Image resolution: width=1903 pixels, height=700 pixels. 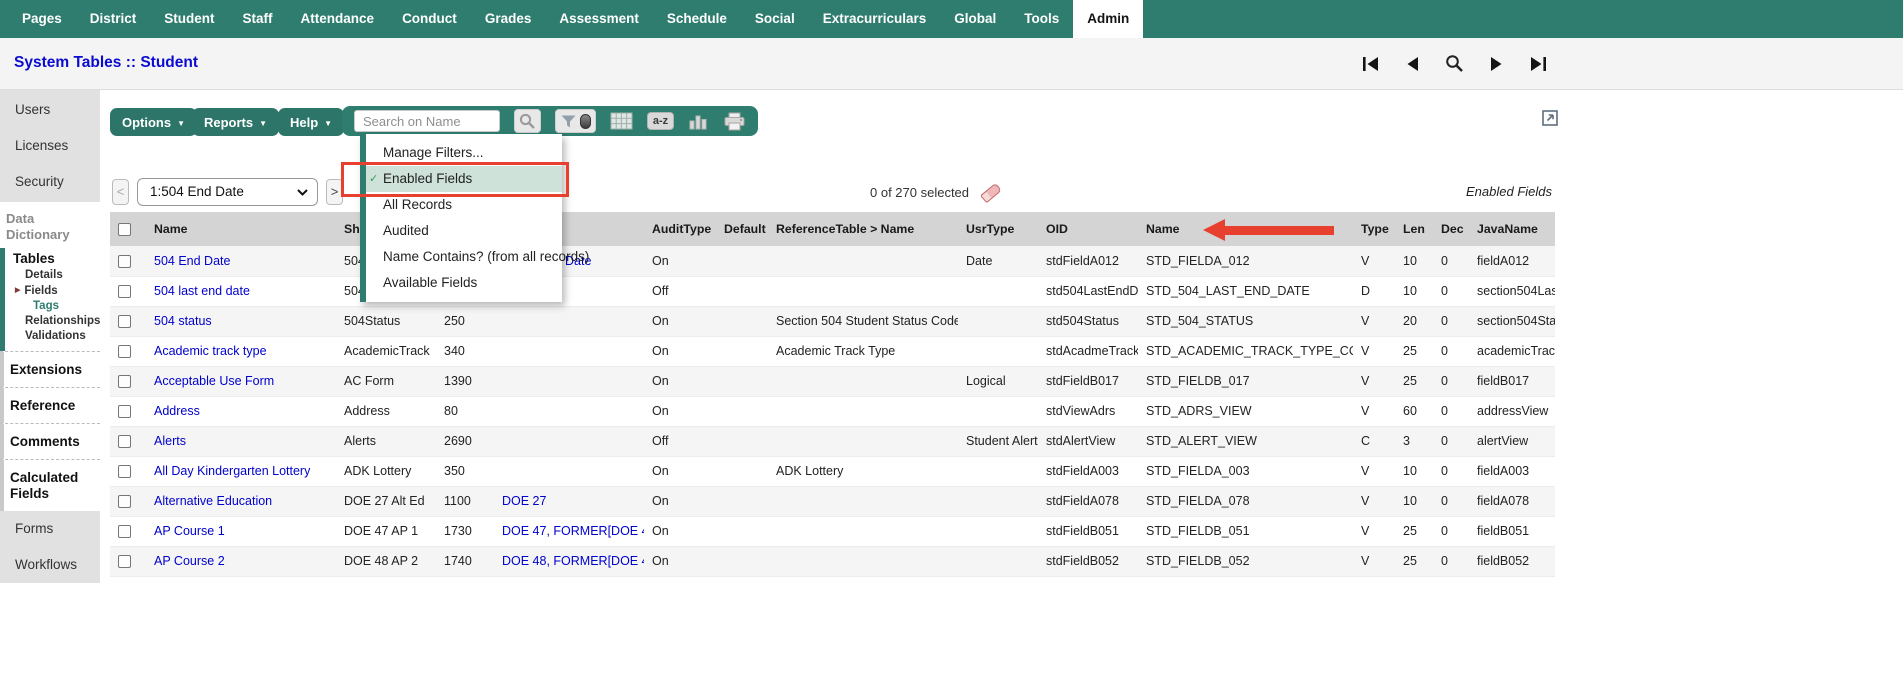 I want to click on previous-icon, so click(x=1412, y=64).